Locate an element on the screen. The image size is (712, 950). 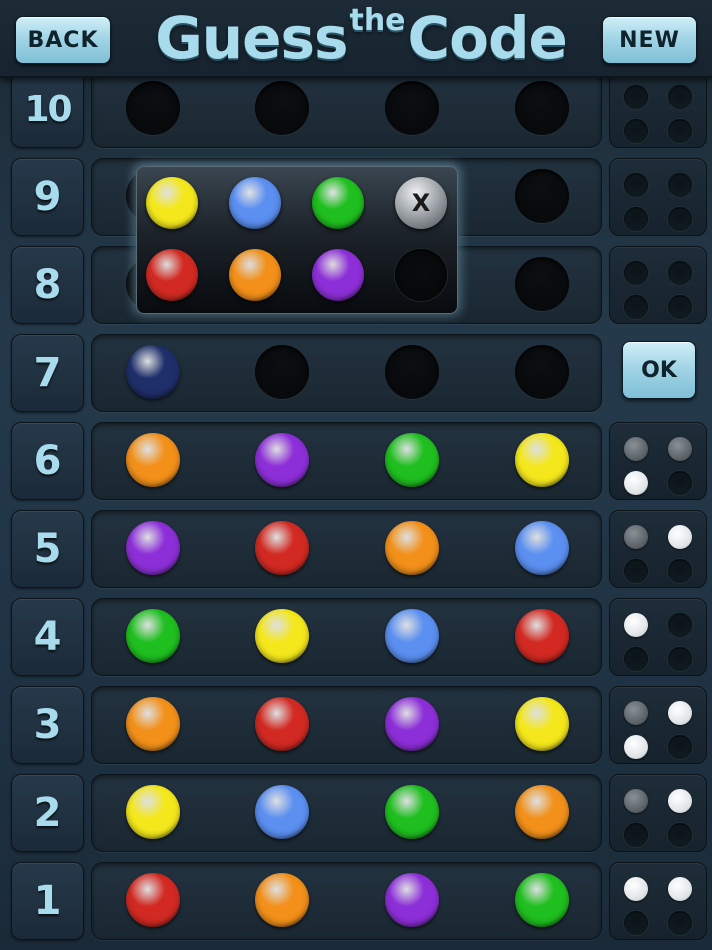
title-guess: Guess is located at coordinates (251, 38).